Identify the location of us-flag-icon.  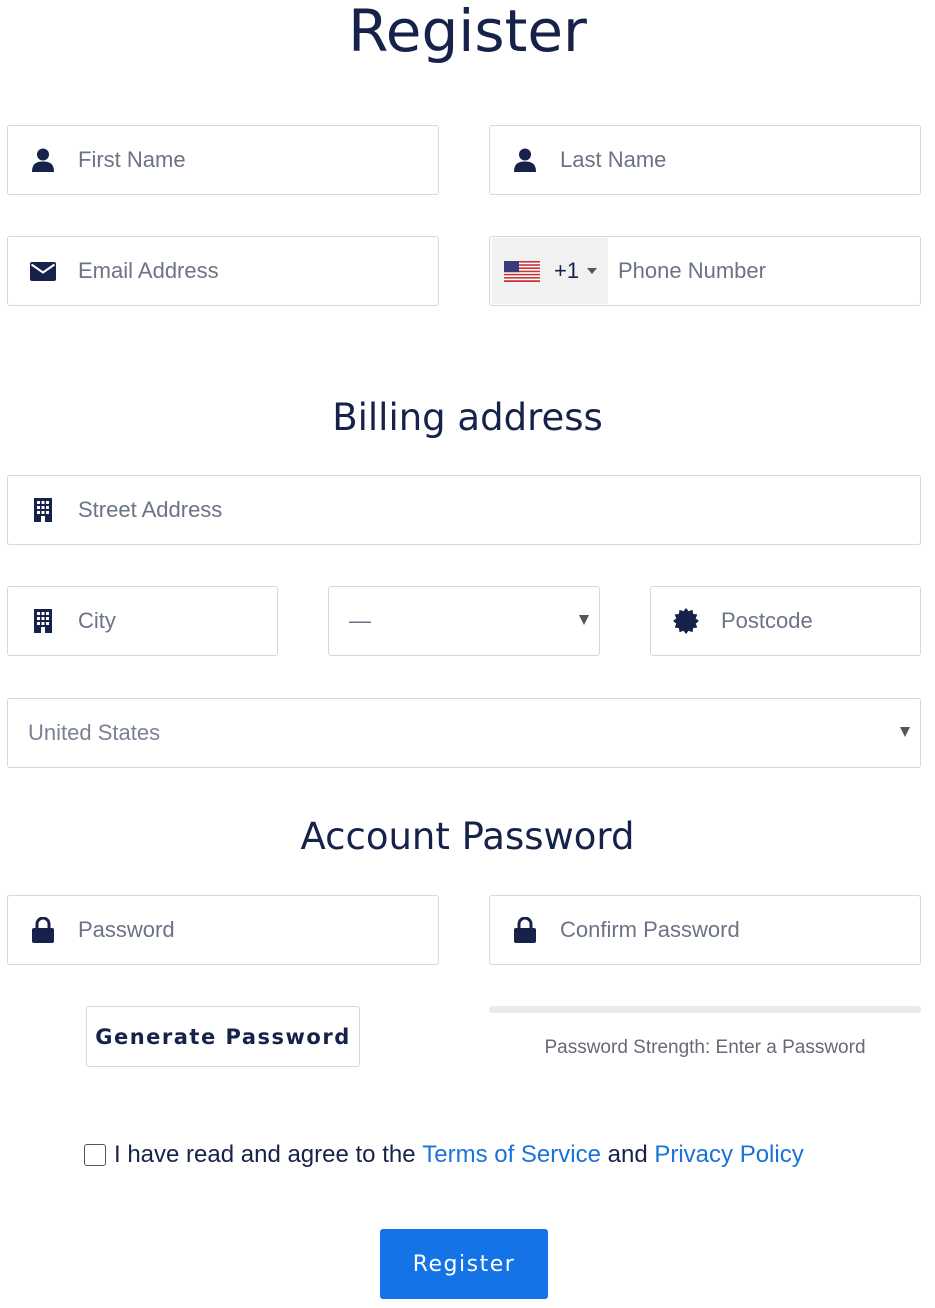
(522, 271).